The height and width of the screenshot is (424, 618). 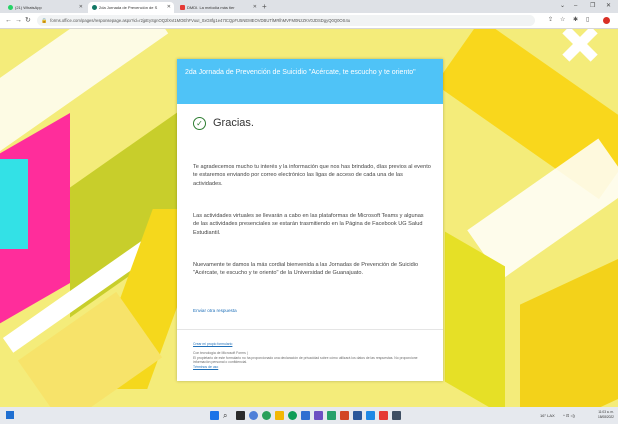 I want to click on side-panel-icon: ▯, so click(x=587, y=20).